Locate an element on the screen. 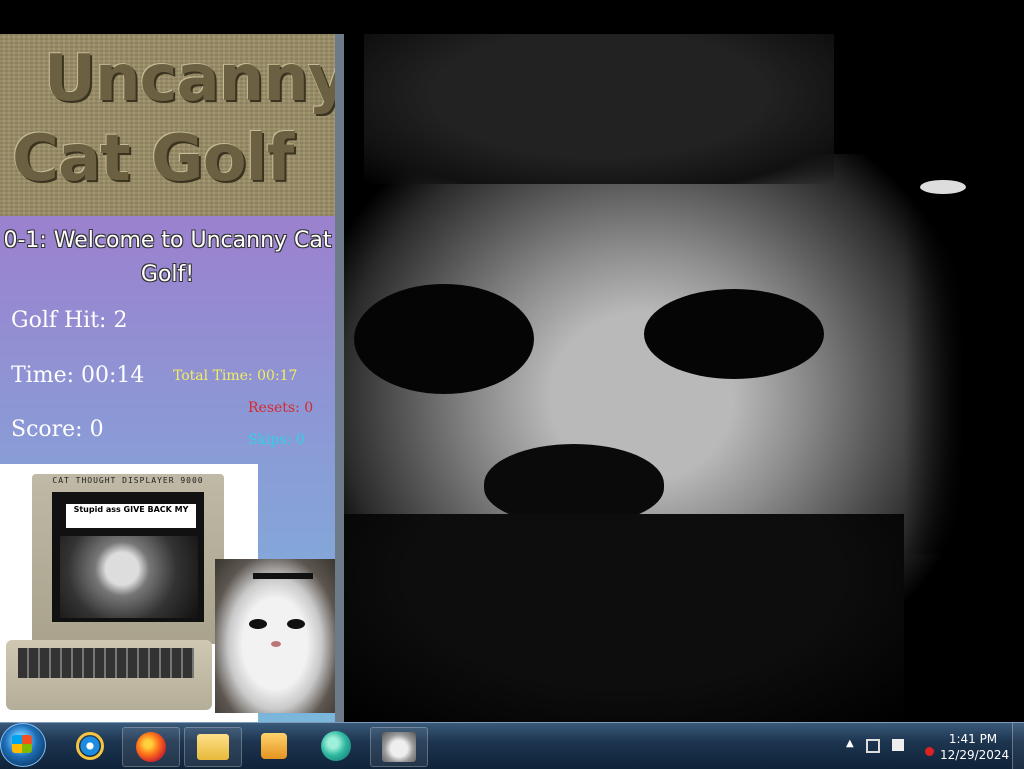 The height and width of the screenshot is (769, 1024). cat-left-eye is located at coordinates (258, 624).